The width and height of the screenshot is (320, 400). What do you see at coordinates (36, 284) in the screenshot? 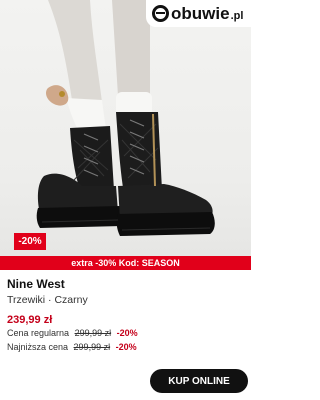
I see `product-brand: Nine West` at bounding box center [36, 284].